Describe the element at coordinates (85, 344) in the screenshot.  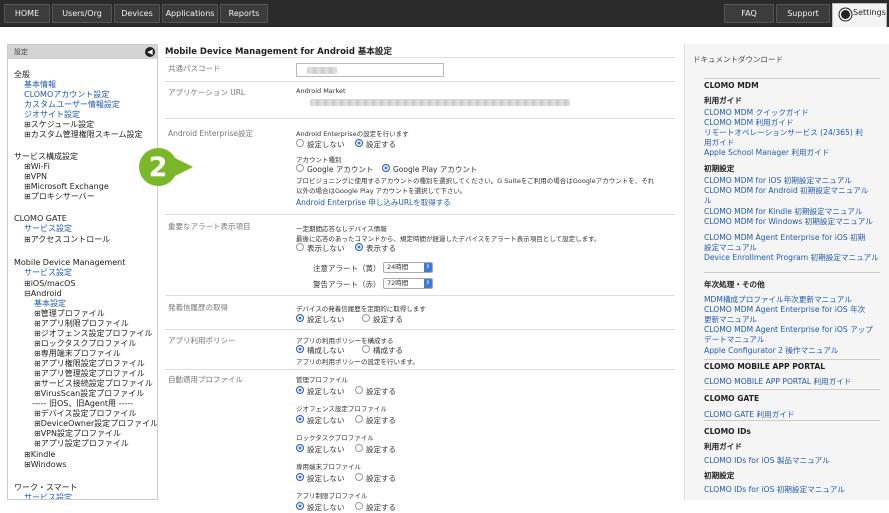
I see `sidebar-item: ⊞ロックタスクプロファイル` at that location.